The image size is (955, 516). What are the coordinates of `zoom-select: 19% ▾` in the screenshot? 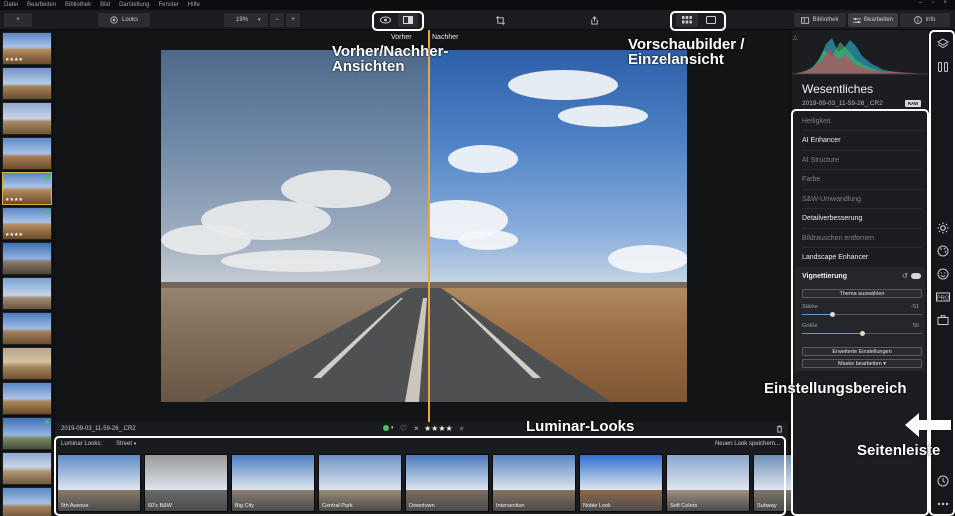 It's located at (246, 20).